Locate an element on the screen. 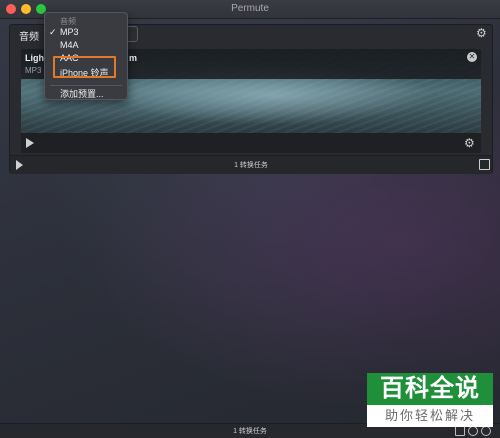 This screenshot has width=500, height=438. file-format: MP3 is located at coordinates (33, 70).